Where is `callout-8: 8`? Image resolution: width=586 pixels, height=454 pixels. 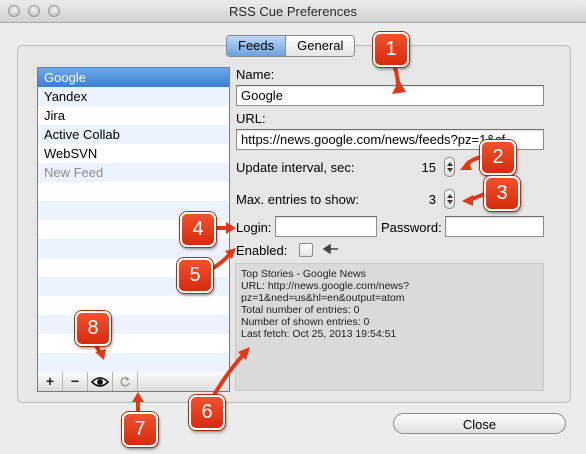 callout-8: 8 is located at coordinates (93, 328).